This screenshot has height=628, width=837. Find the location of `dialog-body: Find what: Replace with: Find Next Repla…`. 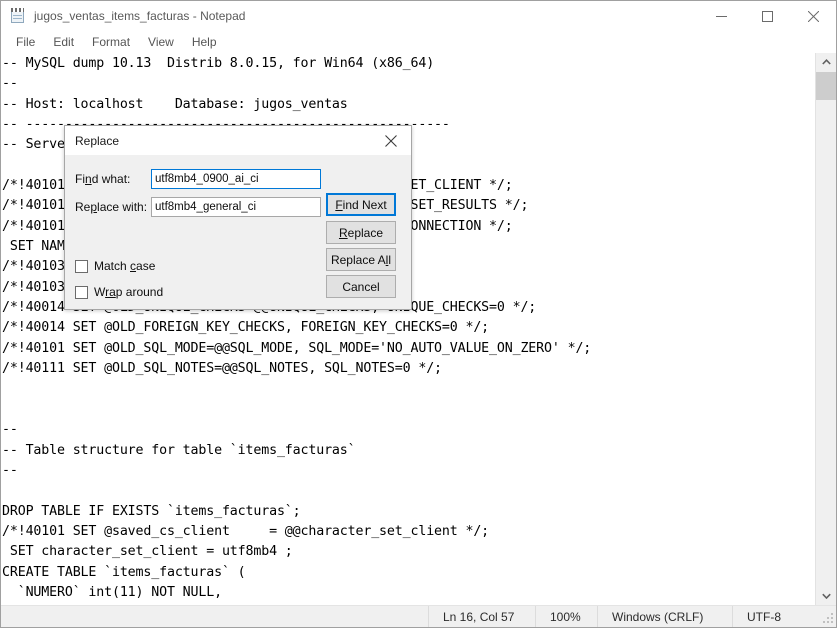

dialog-body: Find what: Replace with: Find Next Repla… is located at coordinates (238, 232).